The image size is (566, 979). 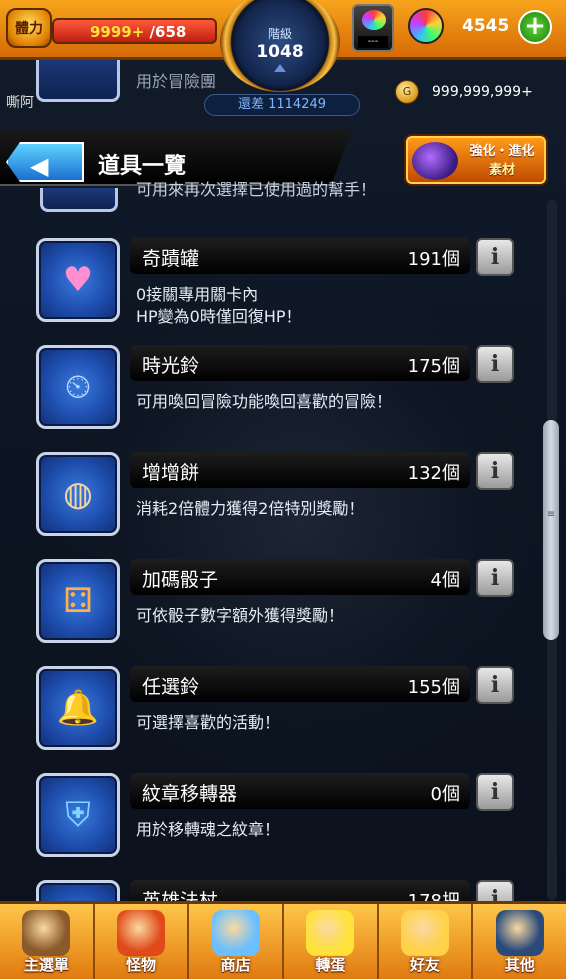 I want to click on nav-shop-orb: 商店, so click(x=237, y=941).